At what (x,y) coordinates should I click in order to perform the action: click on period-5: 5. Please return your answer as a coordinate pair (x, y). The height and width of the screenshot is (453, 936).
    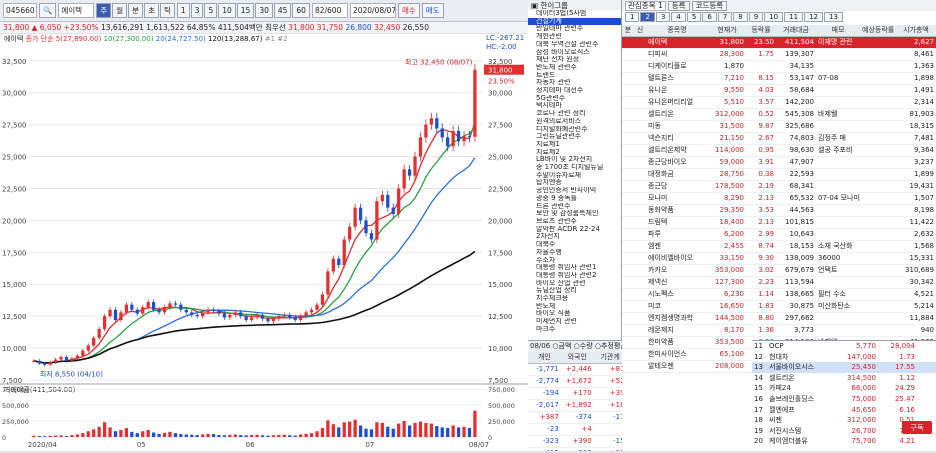
    Looking at the image, I should click on (211, 10).